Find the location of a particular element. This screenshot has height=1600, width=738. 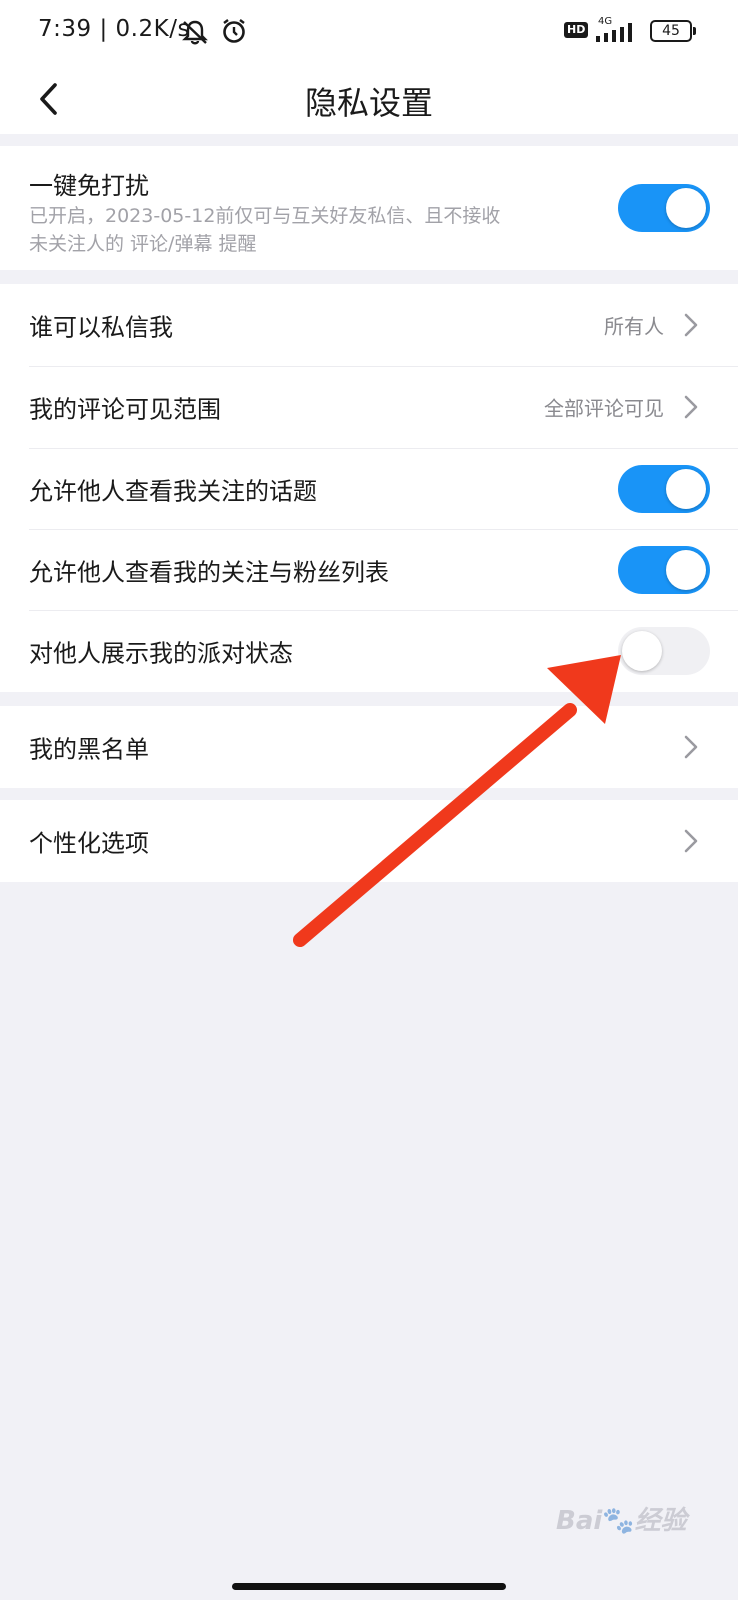

row-show-topics: 允许他人查看我关注的话题 is located at coordinates (369, 489).